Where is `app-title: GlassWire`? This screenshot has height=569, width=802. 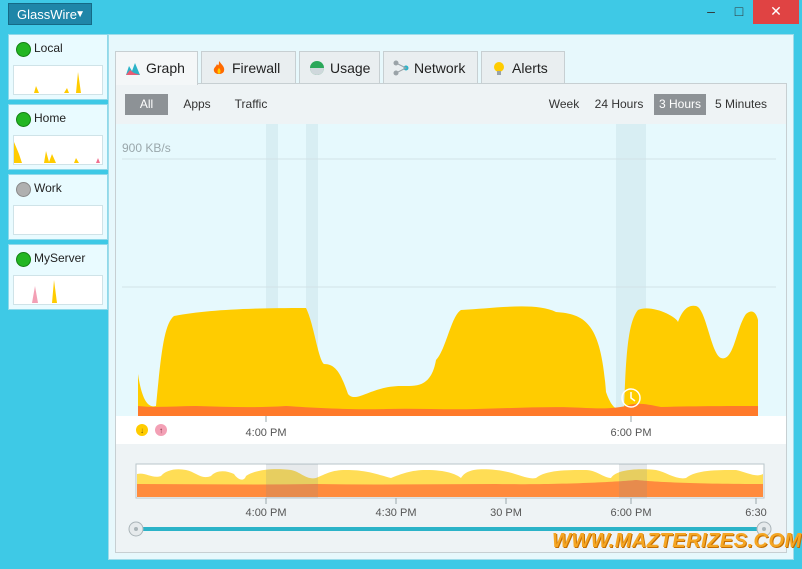 app-title: GlassWire is located at coordinates (47, 14).